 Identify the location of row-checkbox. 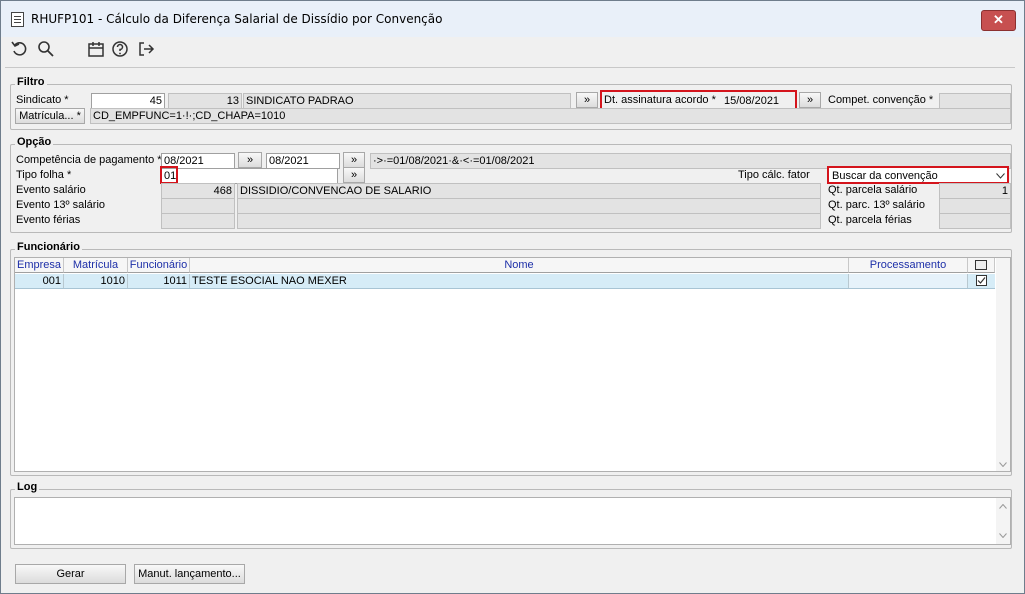
(981, 280).